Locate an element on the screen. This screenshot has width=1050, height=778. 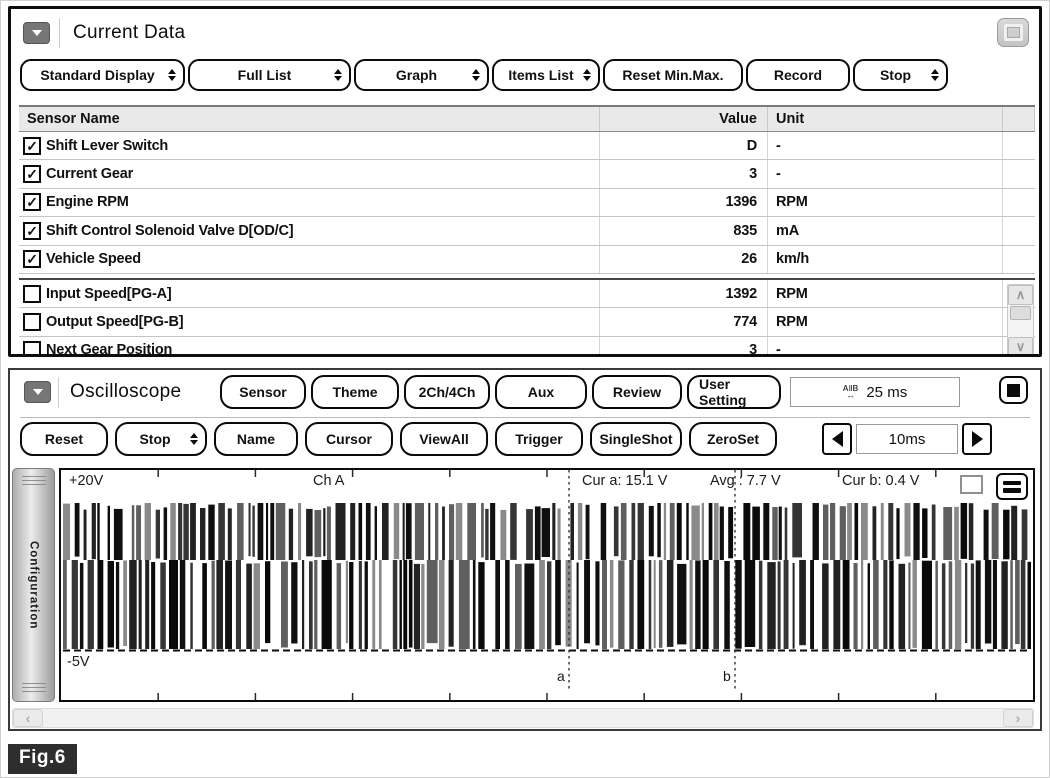
table-row: ✓ Vehicle Speed 26 km/h is located at coordinates (527, 259).